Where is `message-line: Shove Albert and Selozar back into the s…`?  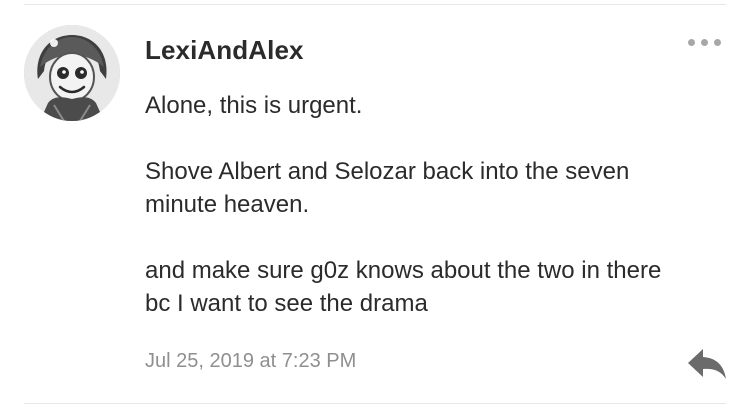
message-line: Shove Albert and Selozar back into the s… is located at coordinates (387, 171).